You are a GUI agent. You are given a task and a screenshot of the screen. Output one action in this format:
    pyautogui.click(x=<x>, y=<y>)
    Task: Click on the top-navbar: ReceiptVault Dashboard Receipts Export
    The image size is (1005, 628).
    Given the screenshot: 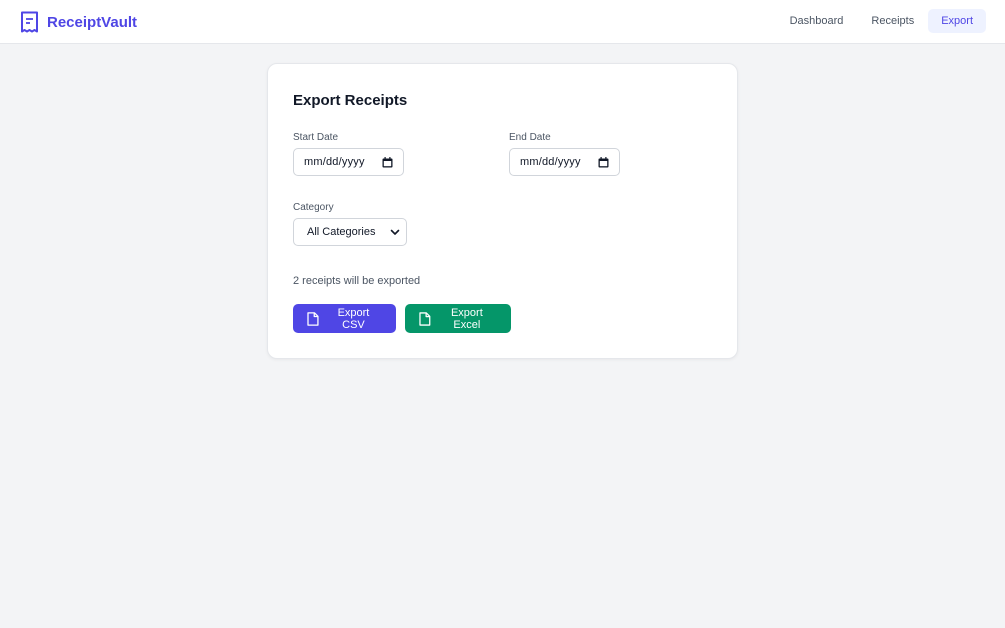 What is the action you would take?
    pyautogui.click(x=502, y=22)
    